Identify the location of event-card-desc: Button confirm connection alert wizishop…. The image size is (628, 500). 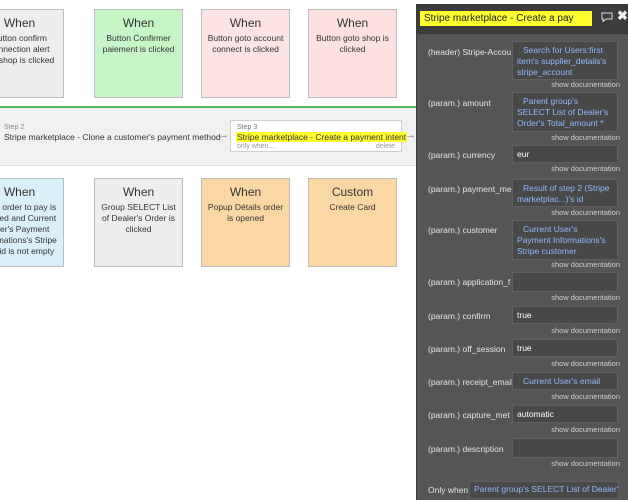
(27, 49).